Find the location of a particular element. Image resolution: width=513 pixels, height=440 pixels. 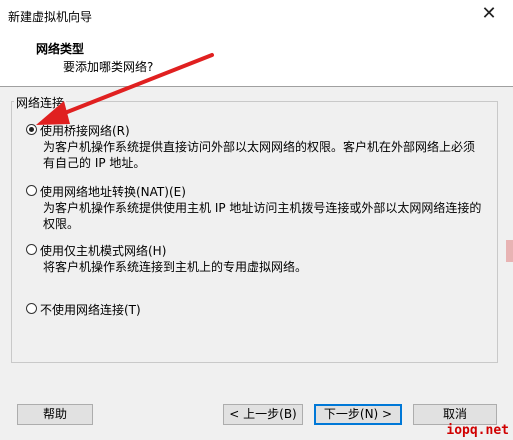

watermark: iopq.net is located at coordinates (477, 430).